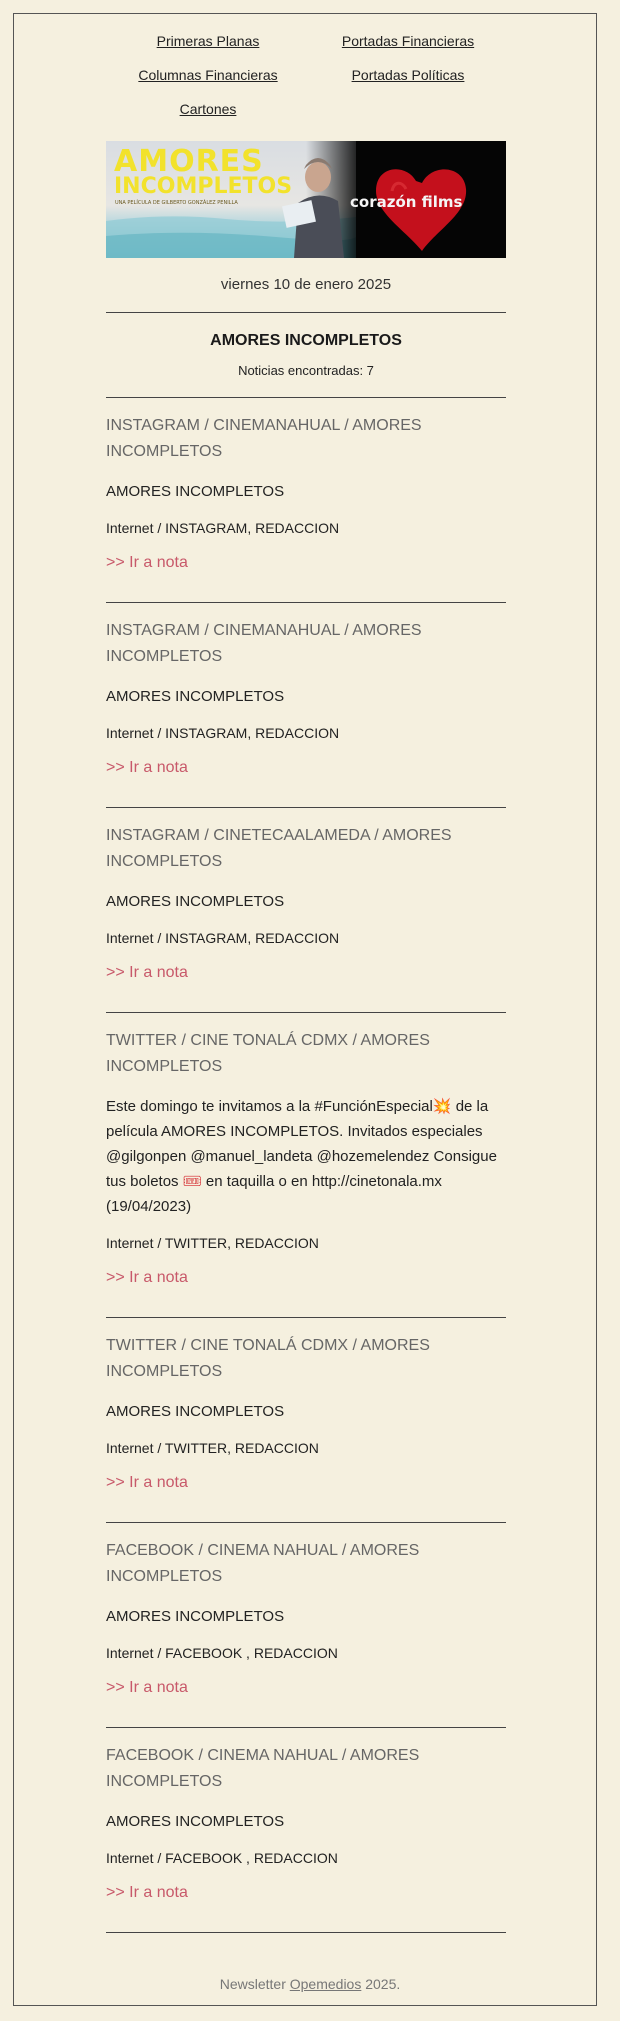 The width and height of the screenshot is (620, 2021). I want to click on nav-link-portadas-financieras: Portadas Financieras, so click(408, 41).